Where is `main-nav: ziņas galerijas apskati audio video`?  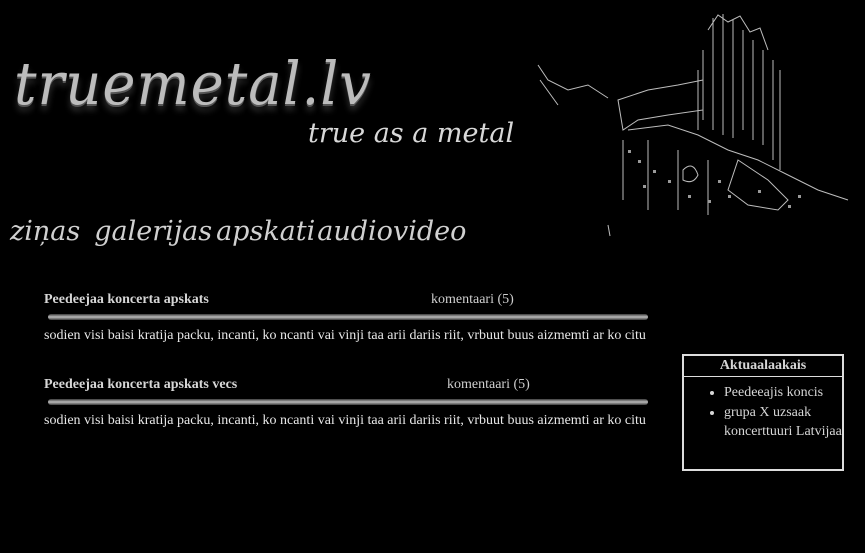
main-nav: ziņas galerijas apskati audio video is located at coordinates (238, 231).